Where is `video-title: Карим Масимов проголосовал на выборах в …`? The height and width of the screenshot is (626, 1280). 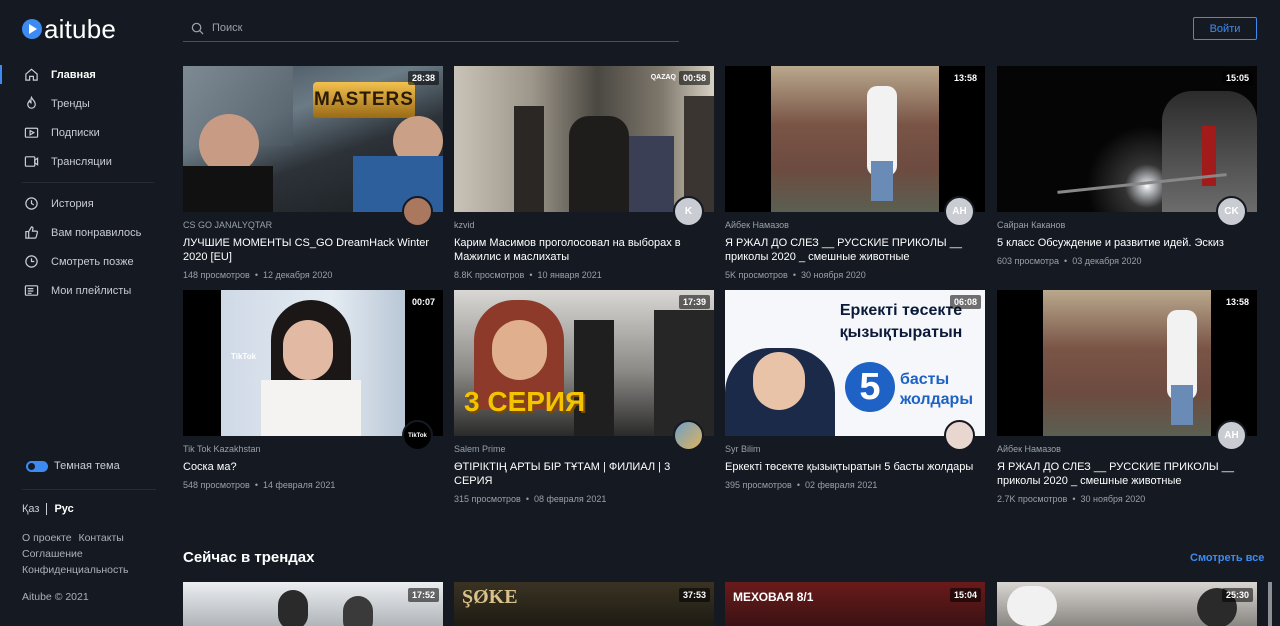
video-title: Карим Масимов проголосовал на выборах в … is located at coordinates (584, 250).